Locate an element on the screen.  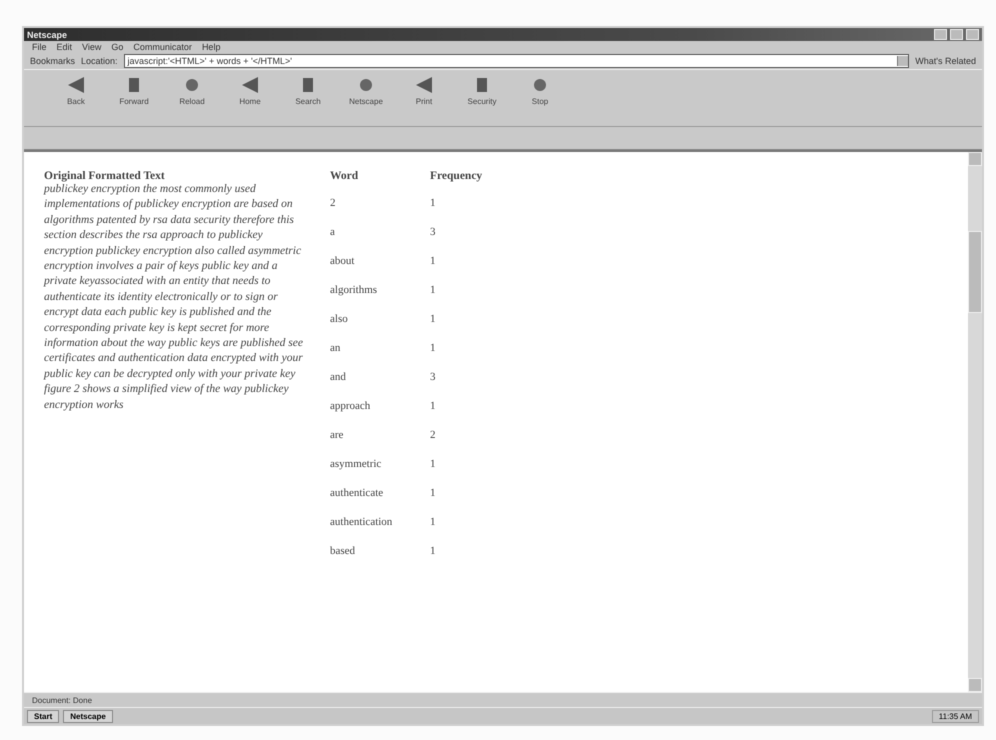
toolbar-button: Netscape is located at coordinates (366, 91).